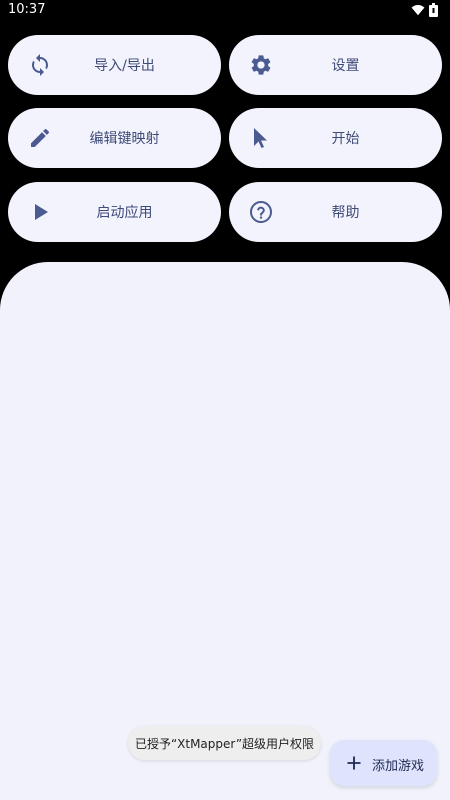 Image resolution: width=450 pixels, height=800 pixels. Describe the element at coordinates (114, 65) in the screenshot. I see `import-export-button: 导入/导出` at that location.